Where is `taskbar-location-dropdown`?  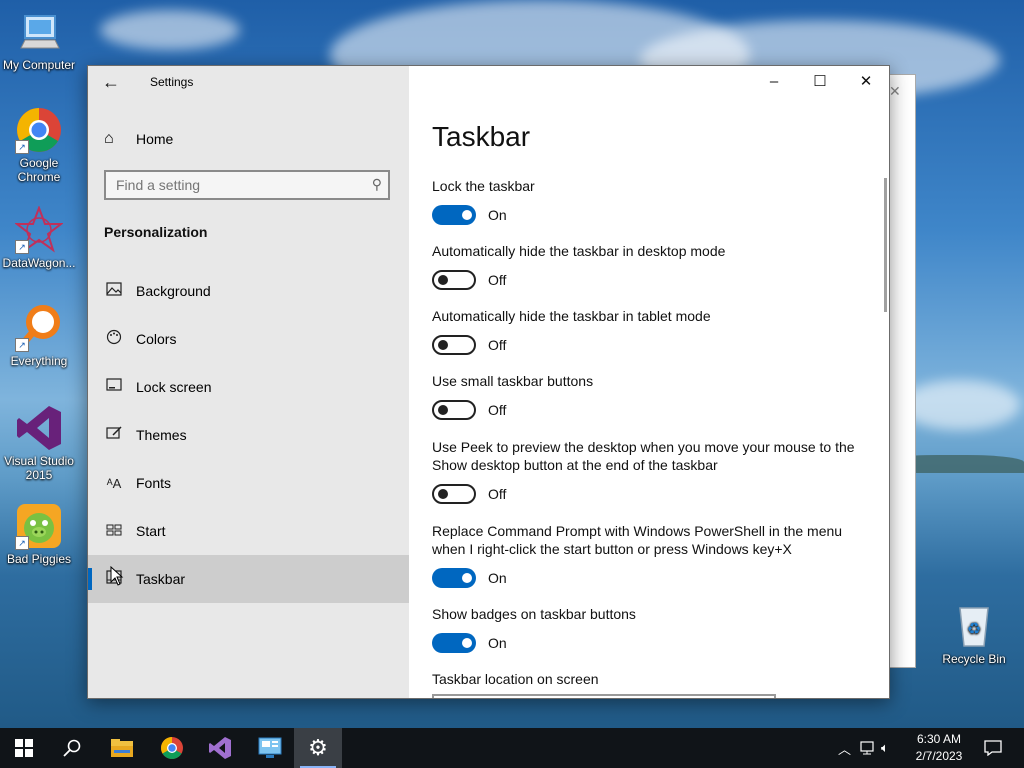 taskbar-location-dropdown is located at coordinates (604, 696).